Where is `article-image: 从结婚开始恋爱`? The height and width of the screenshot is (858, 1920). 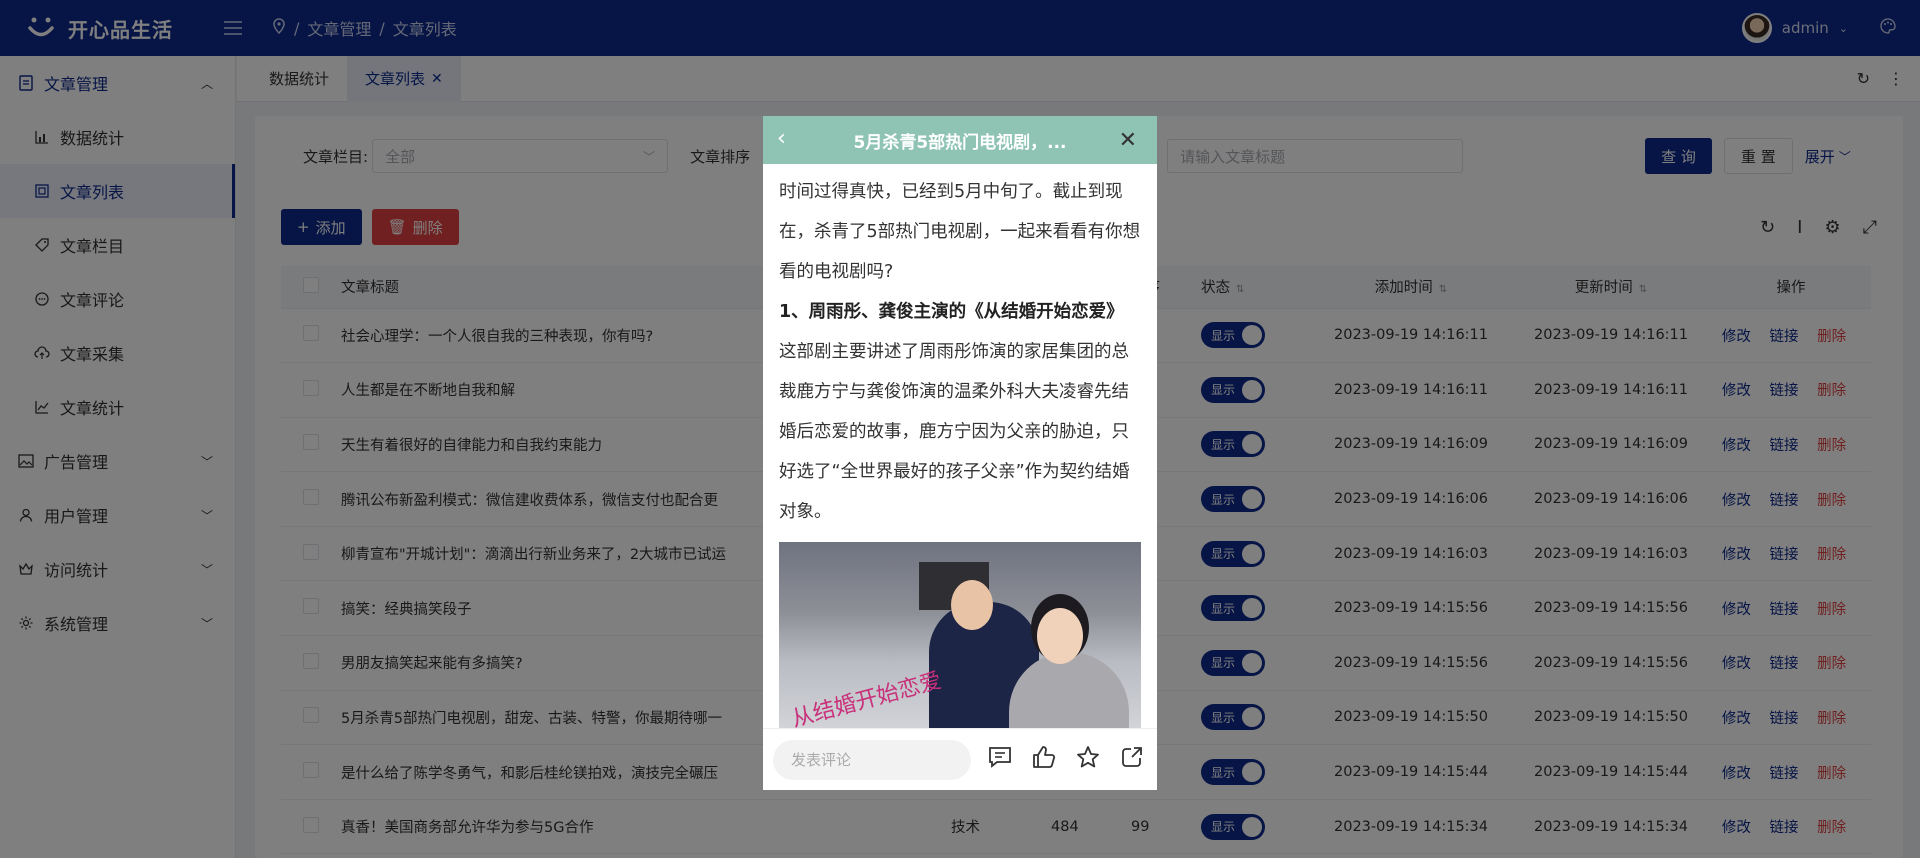
article-image: 从结婚开始恋爱 is located at coordinates (960, 635).